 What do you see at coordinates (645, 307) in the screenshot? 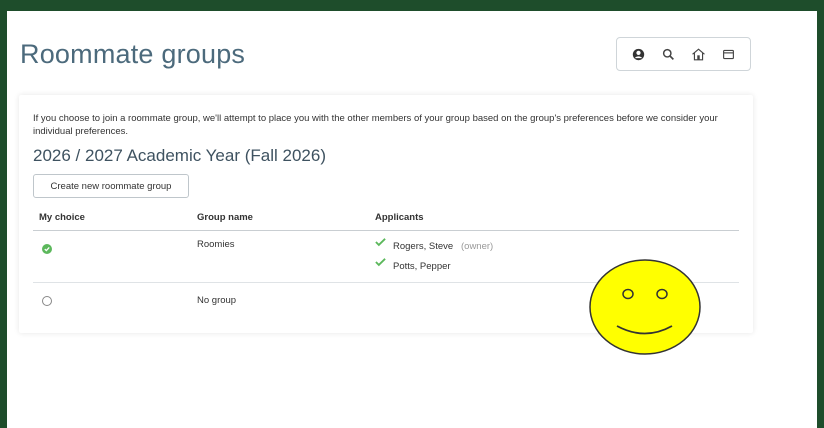
I see `smiley-face-sticker` at bounding box center [645, 307].